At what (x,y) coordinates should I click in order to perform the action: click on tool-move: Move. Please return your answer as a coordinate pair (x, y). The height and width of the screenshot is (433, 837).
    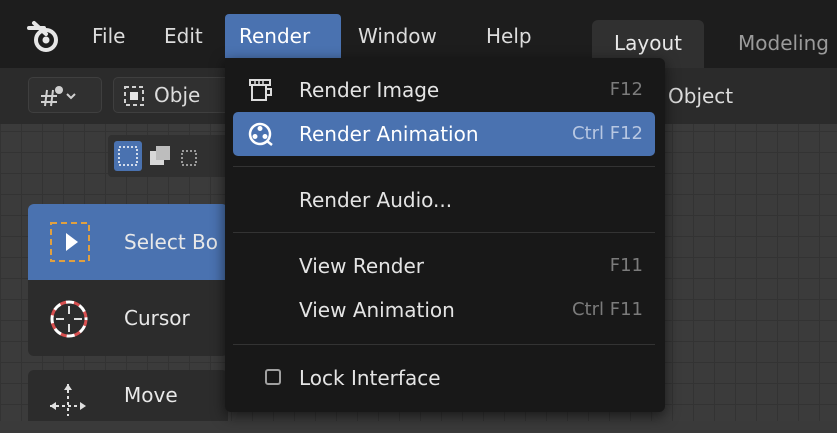
    Looking at the image, I should click on (128, 395).